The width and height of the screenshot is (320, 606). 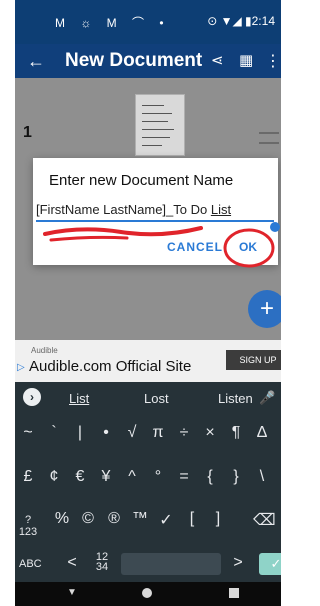 I want to click on nav-recents-icon, so click(x=234, y=593).